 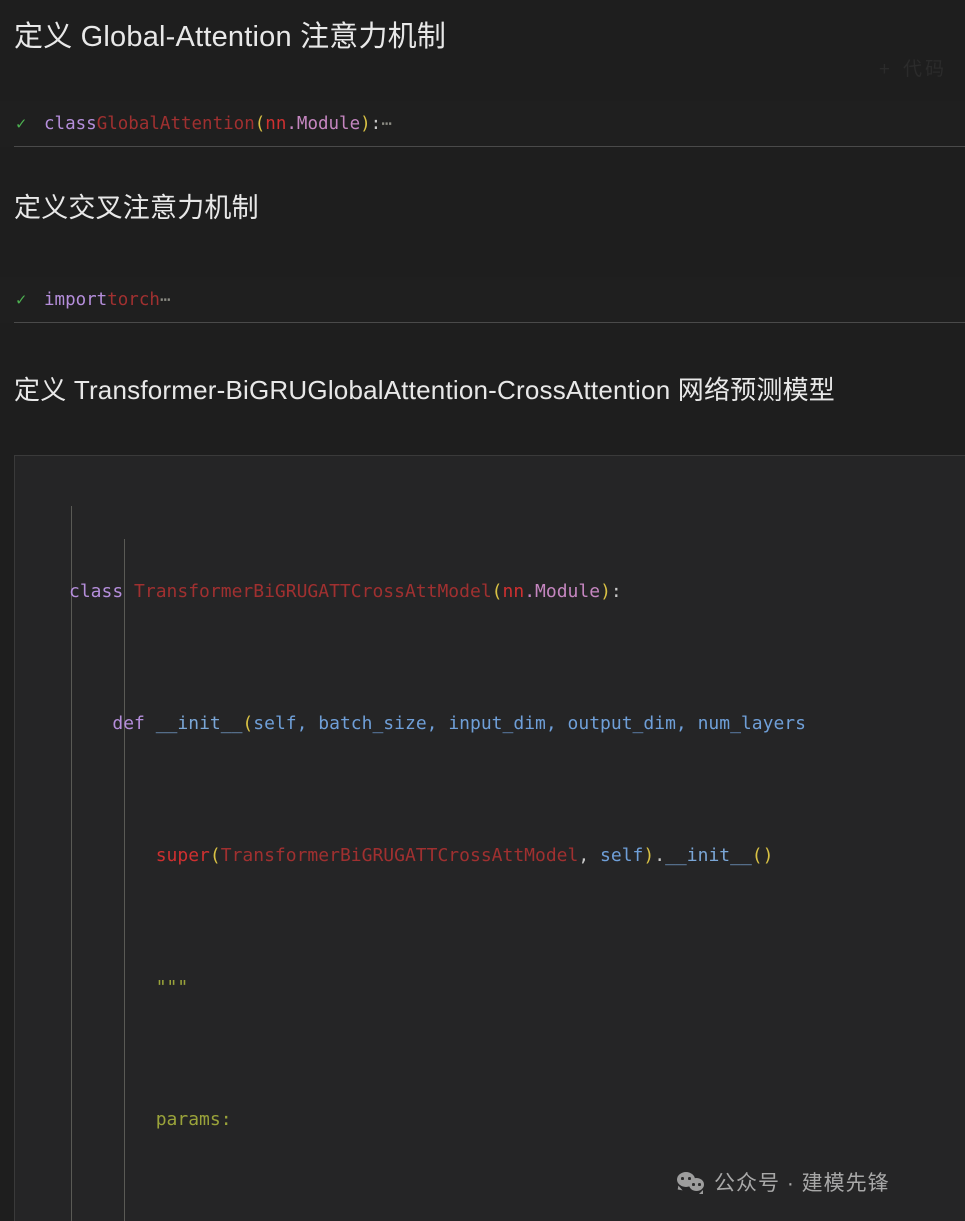 What do you see at coordinates (589, 855) in the screenshot?
I see `comma: ,` at bounding box center [589, 855].